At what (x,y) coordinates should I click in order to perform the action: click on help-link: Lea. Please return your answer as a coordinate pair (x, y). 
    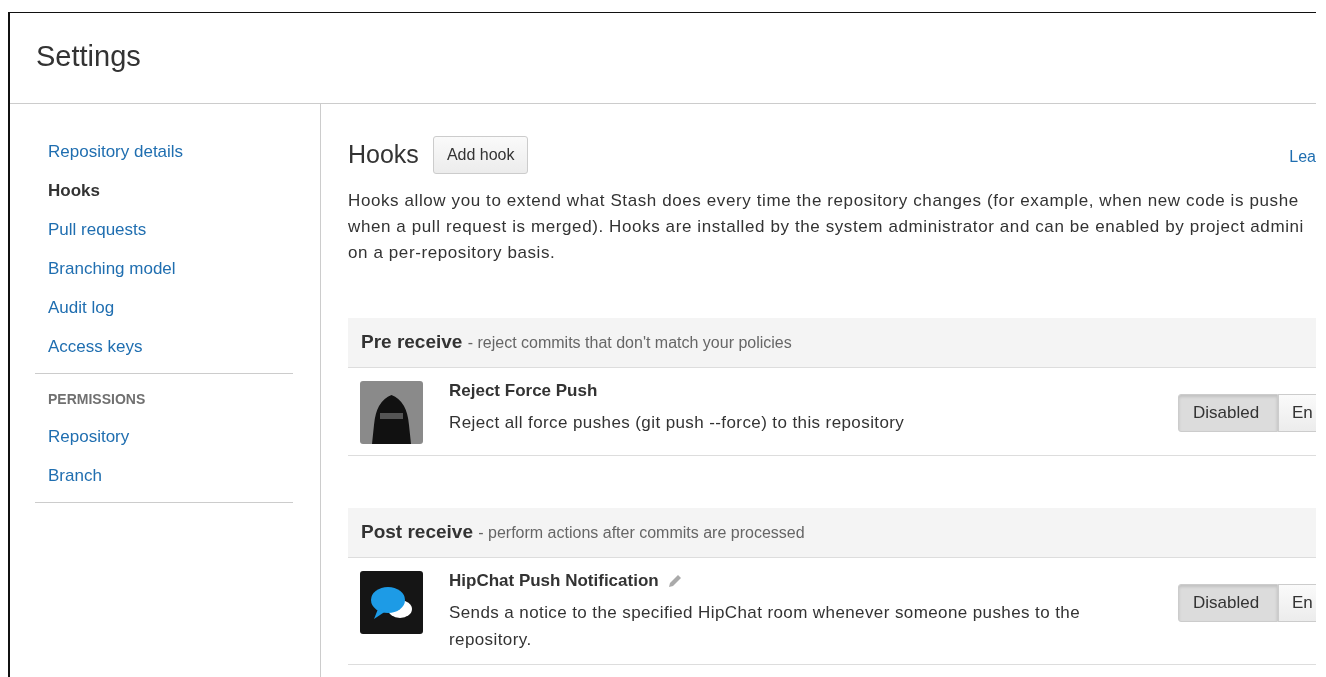
    Looking at the image, I should click on (1302, 157).